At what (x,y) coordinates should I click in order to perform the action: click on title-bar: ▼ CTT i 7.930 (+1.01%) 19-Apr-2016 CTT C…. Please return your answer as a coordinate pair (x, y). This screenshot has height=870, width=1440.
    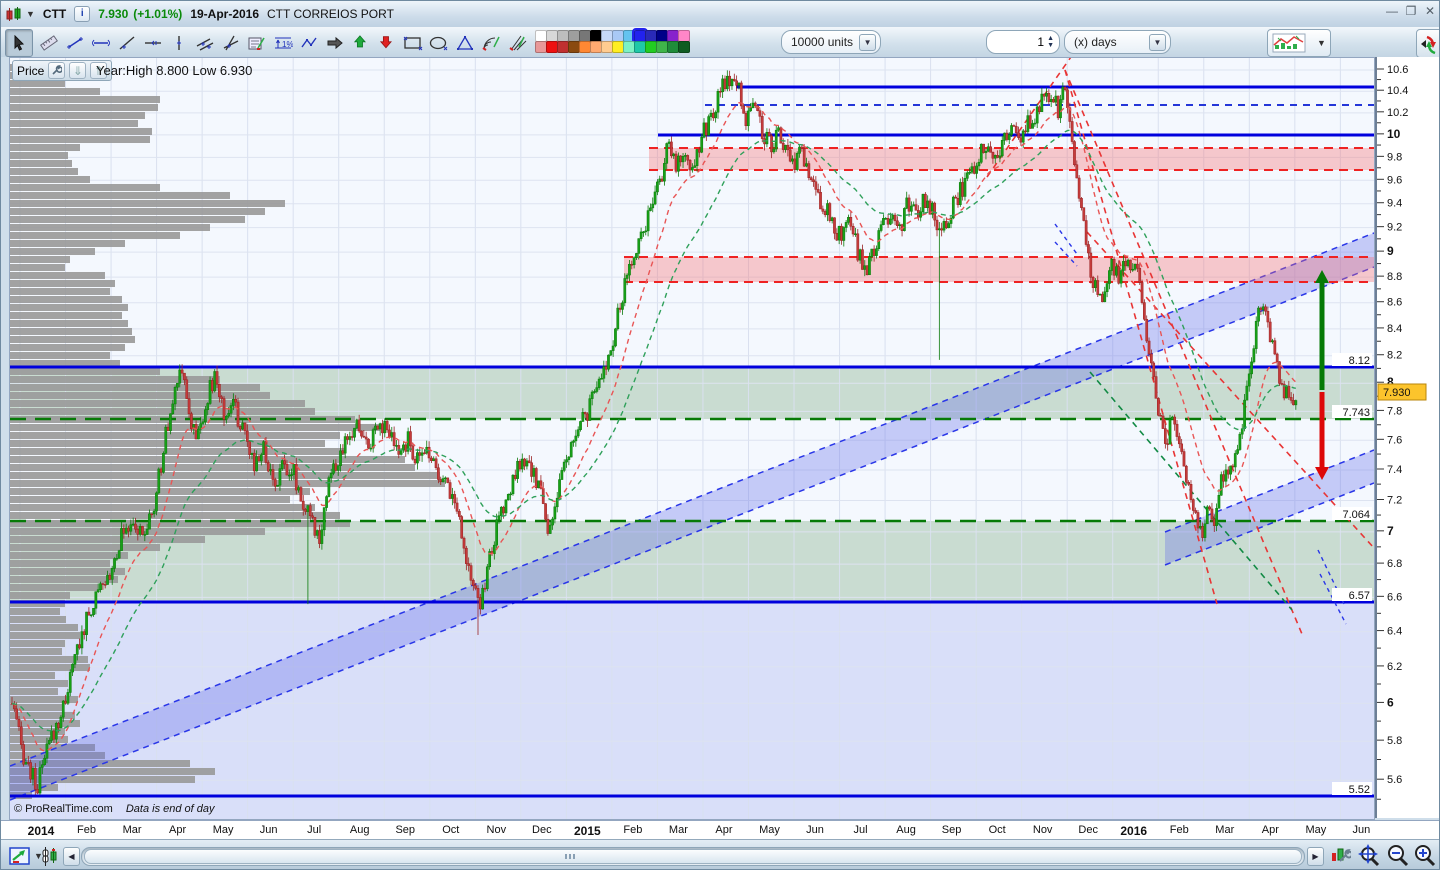
    Looking at the image, I should click on (720, 14).